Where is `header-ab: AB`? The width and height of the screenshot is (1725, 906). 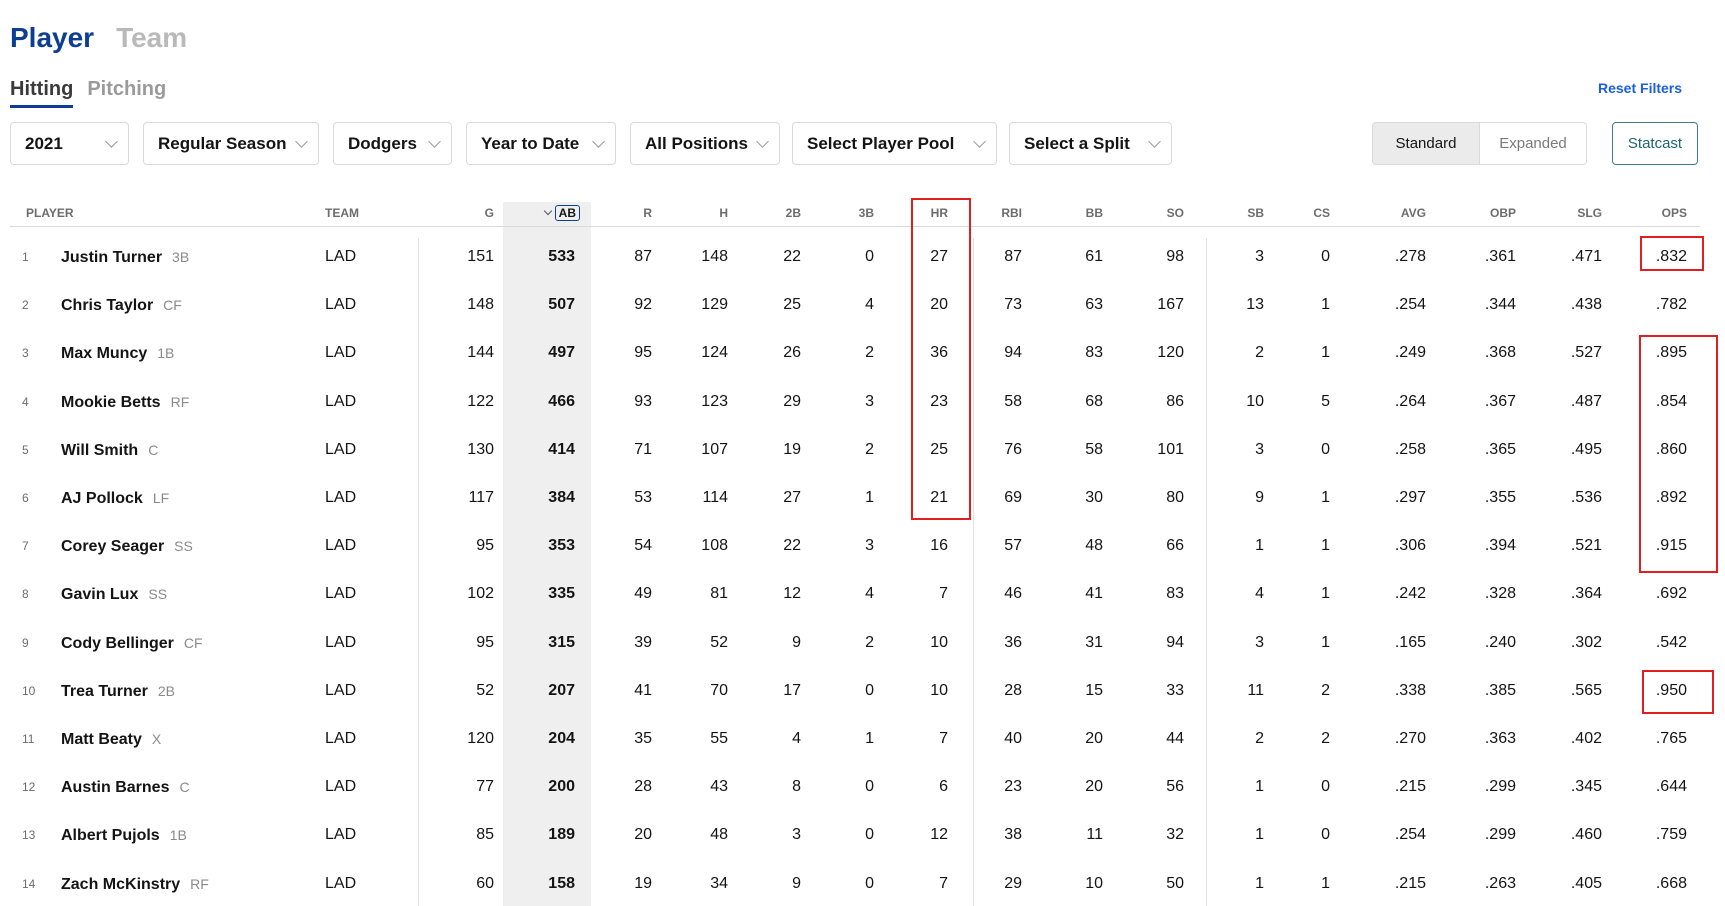
header-ab: AB is located at coordinates (550, 213).